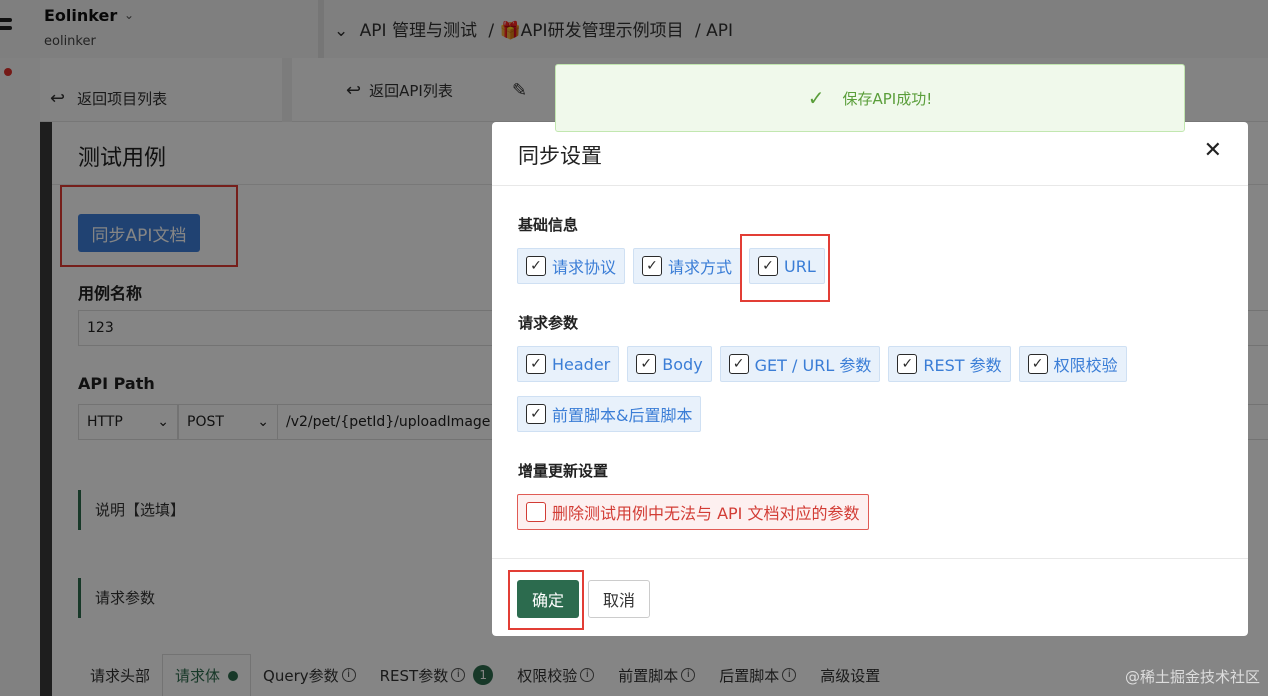  Describe the element at coordinates (813, 365) in the screenshot. I see `checkbox-label: GET / URL 参数` at that location.